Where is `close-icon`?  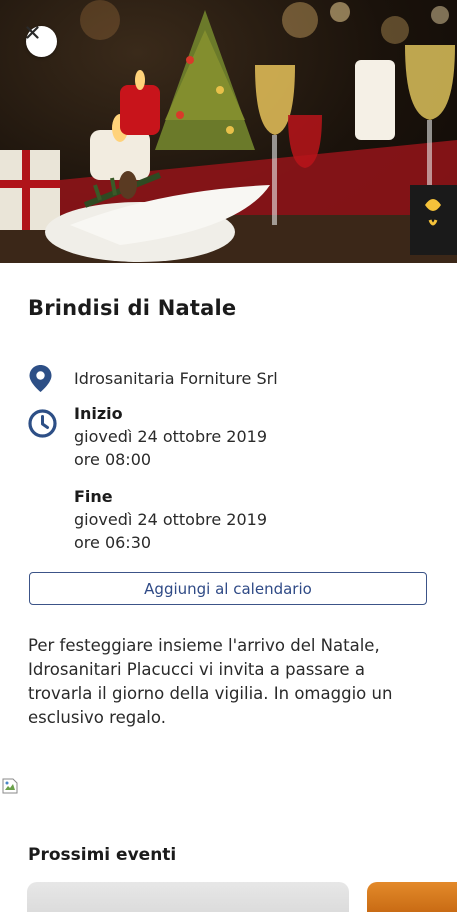 close-icon is located at coordinates (32, 32).